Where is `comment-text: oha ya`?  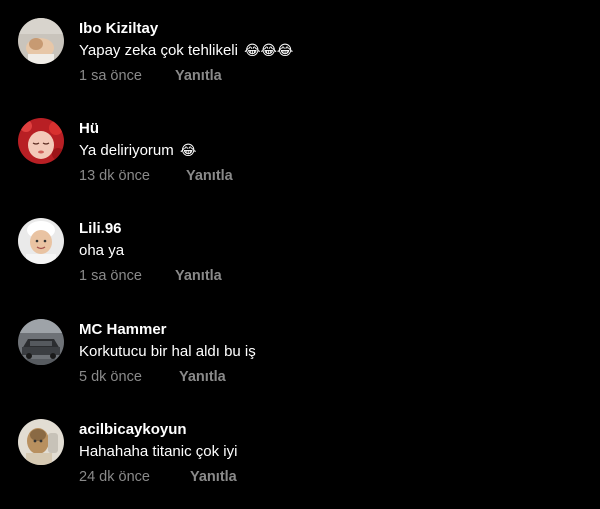 comment-text: oha ya is located at coordinates (101, 250).